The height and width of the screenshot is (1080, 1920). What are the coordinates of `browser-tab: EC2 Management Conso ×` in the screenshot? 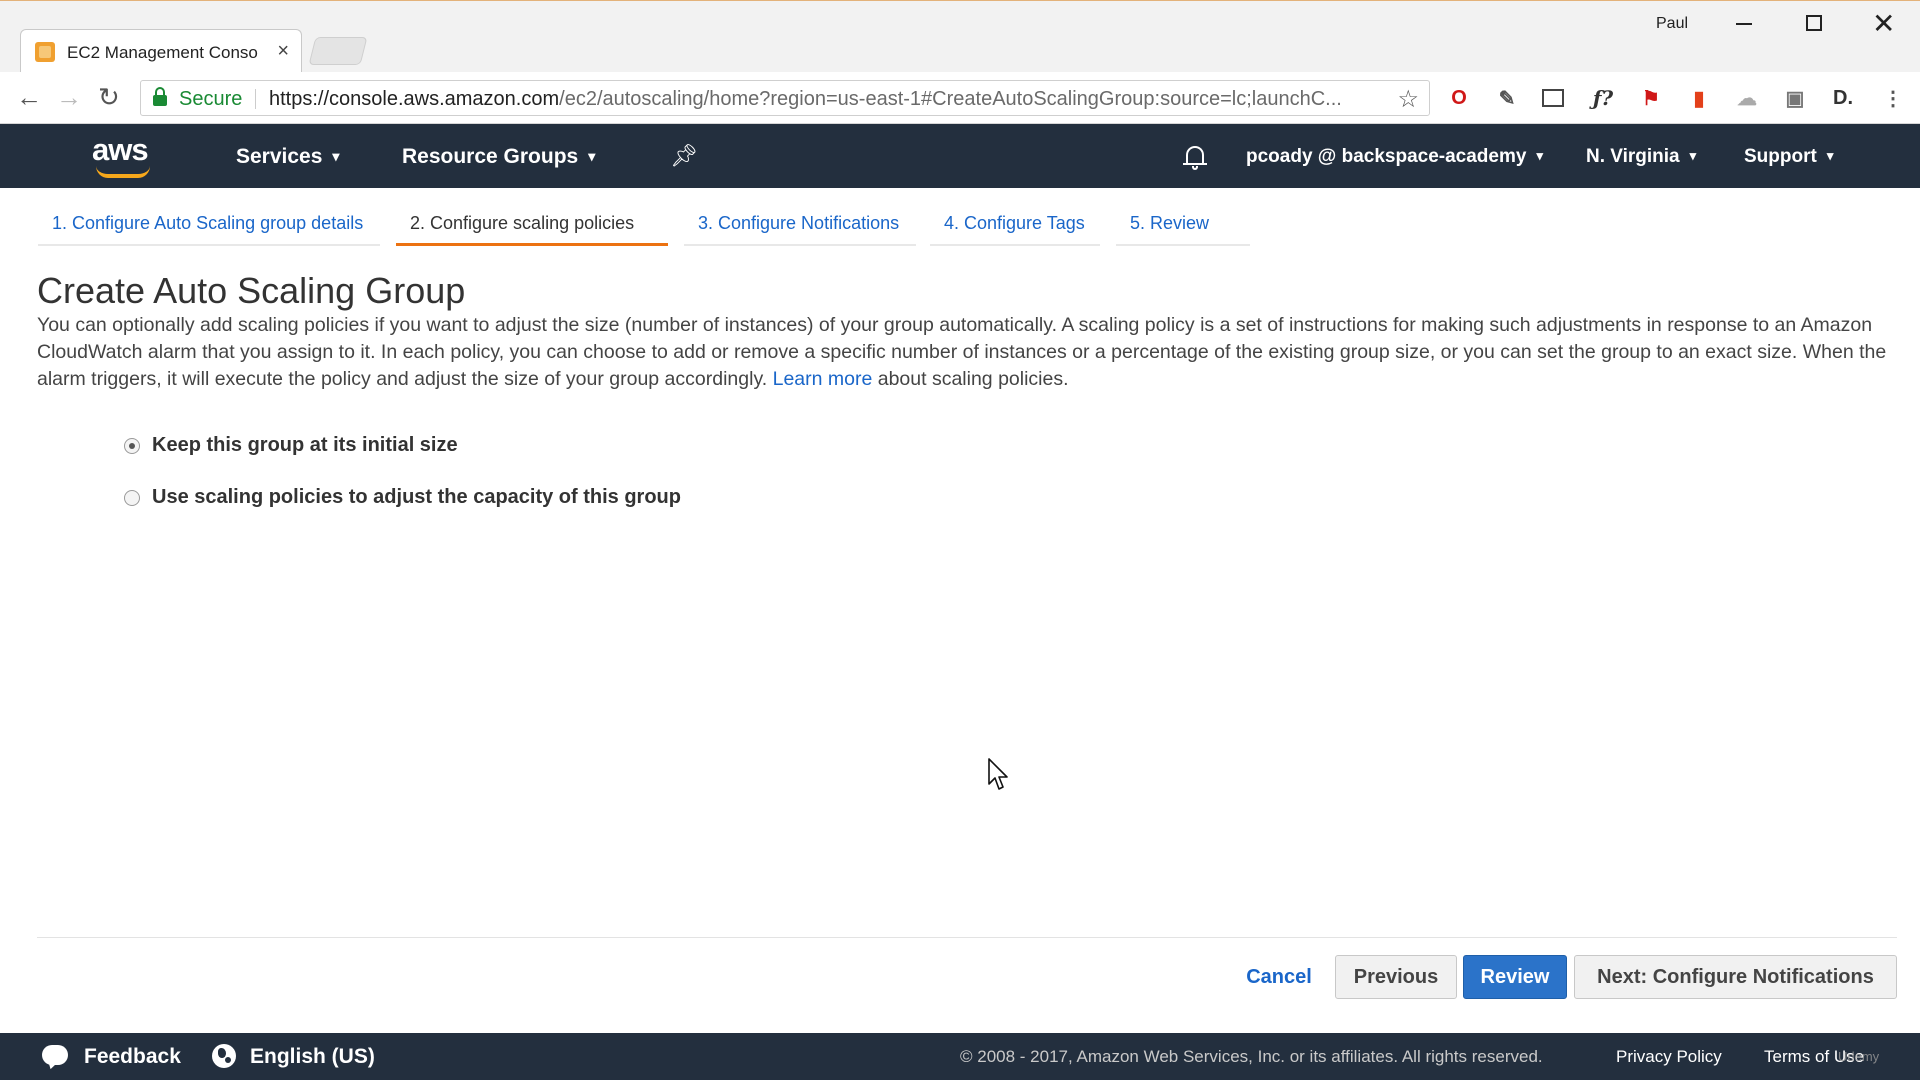 It's located at (161, 51).